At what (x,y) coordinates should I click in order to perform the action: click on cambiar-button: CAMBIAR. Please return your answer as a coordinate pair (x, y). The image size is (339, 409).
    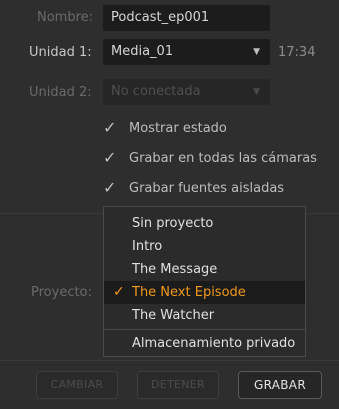
    Looking at the image, I should click on (77, 385).